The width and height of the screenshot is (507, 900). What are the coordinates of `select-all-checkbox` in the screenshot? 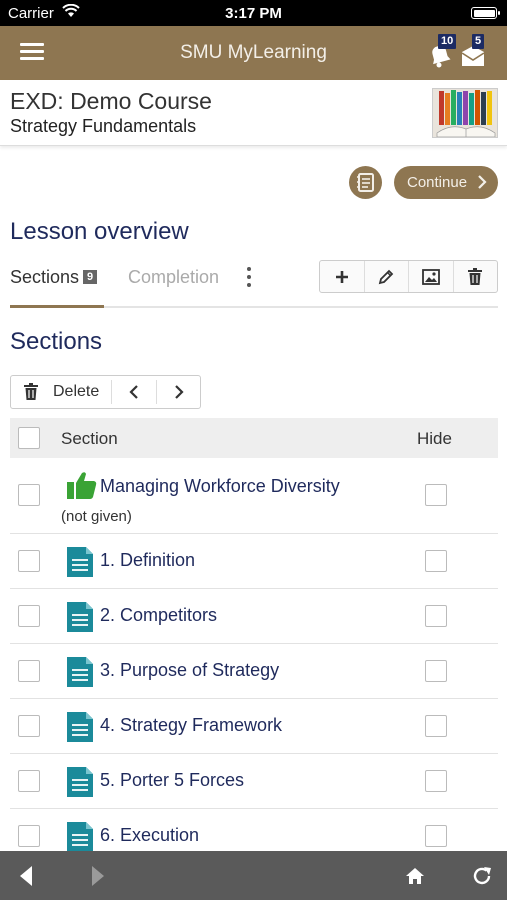 It's located at (29, 438).